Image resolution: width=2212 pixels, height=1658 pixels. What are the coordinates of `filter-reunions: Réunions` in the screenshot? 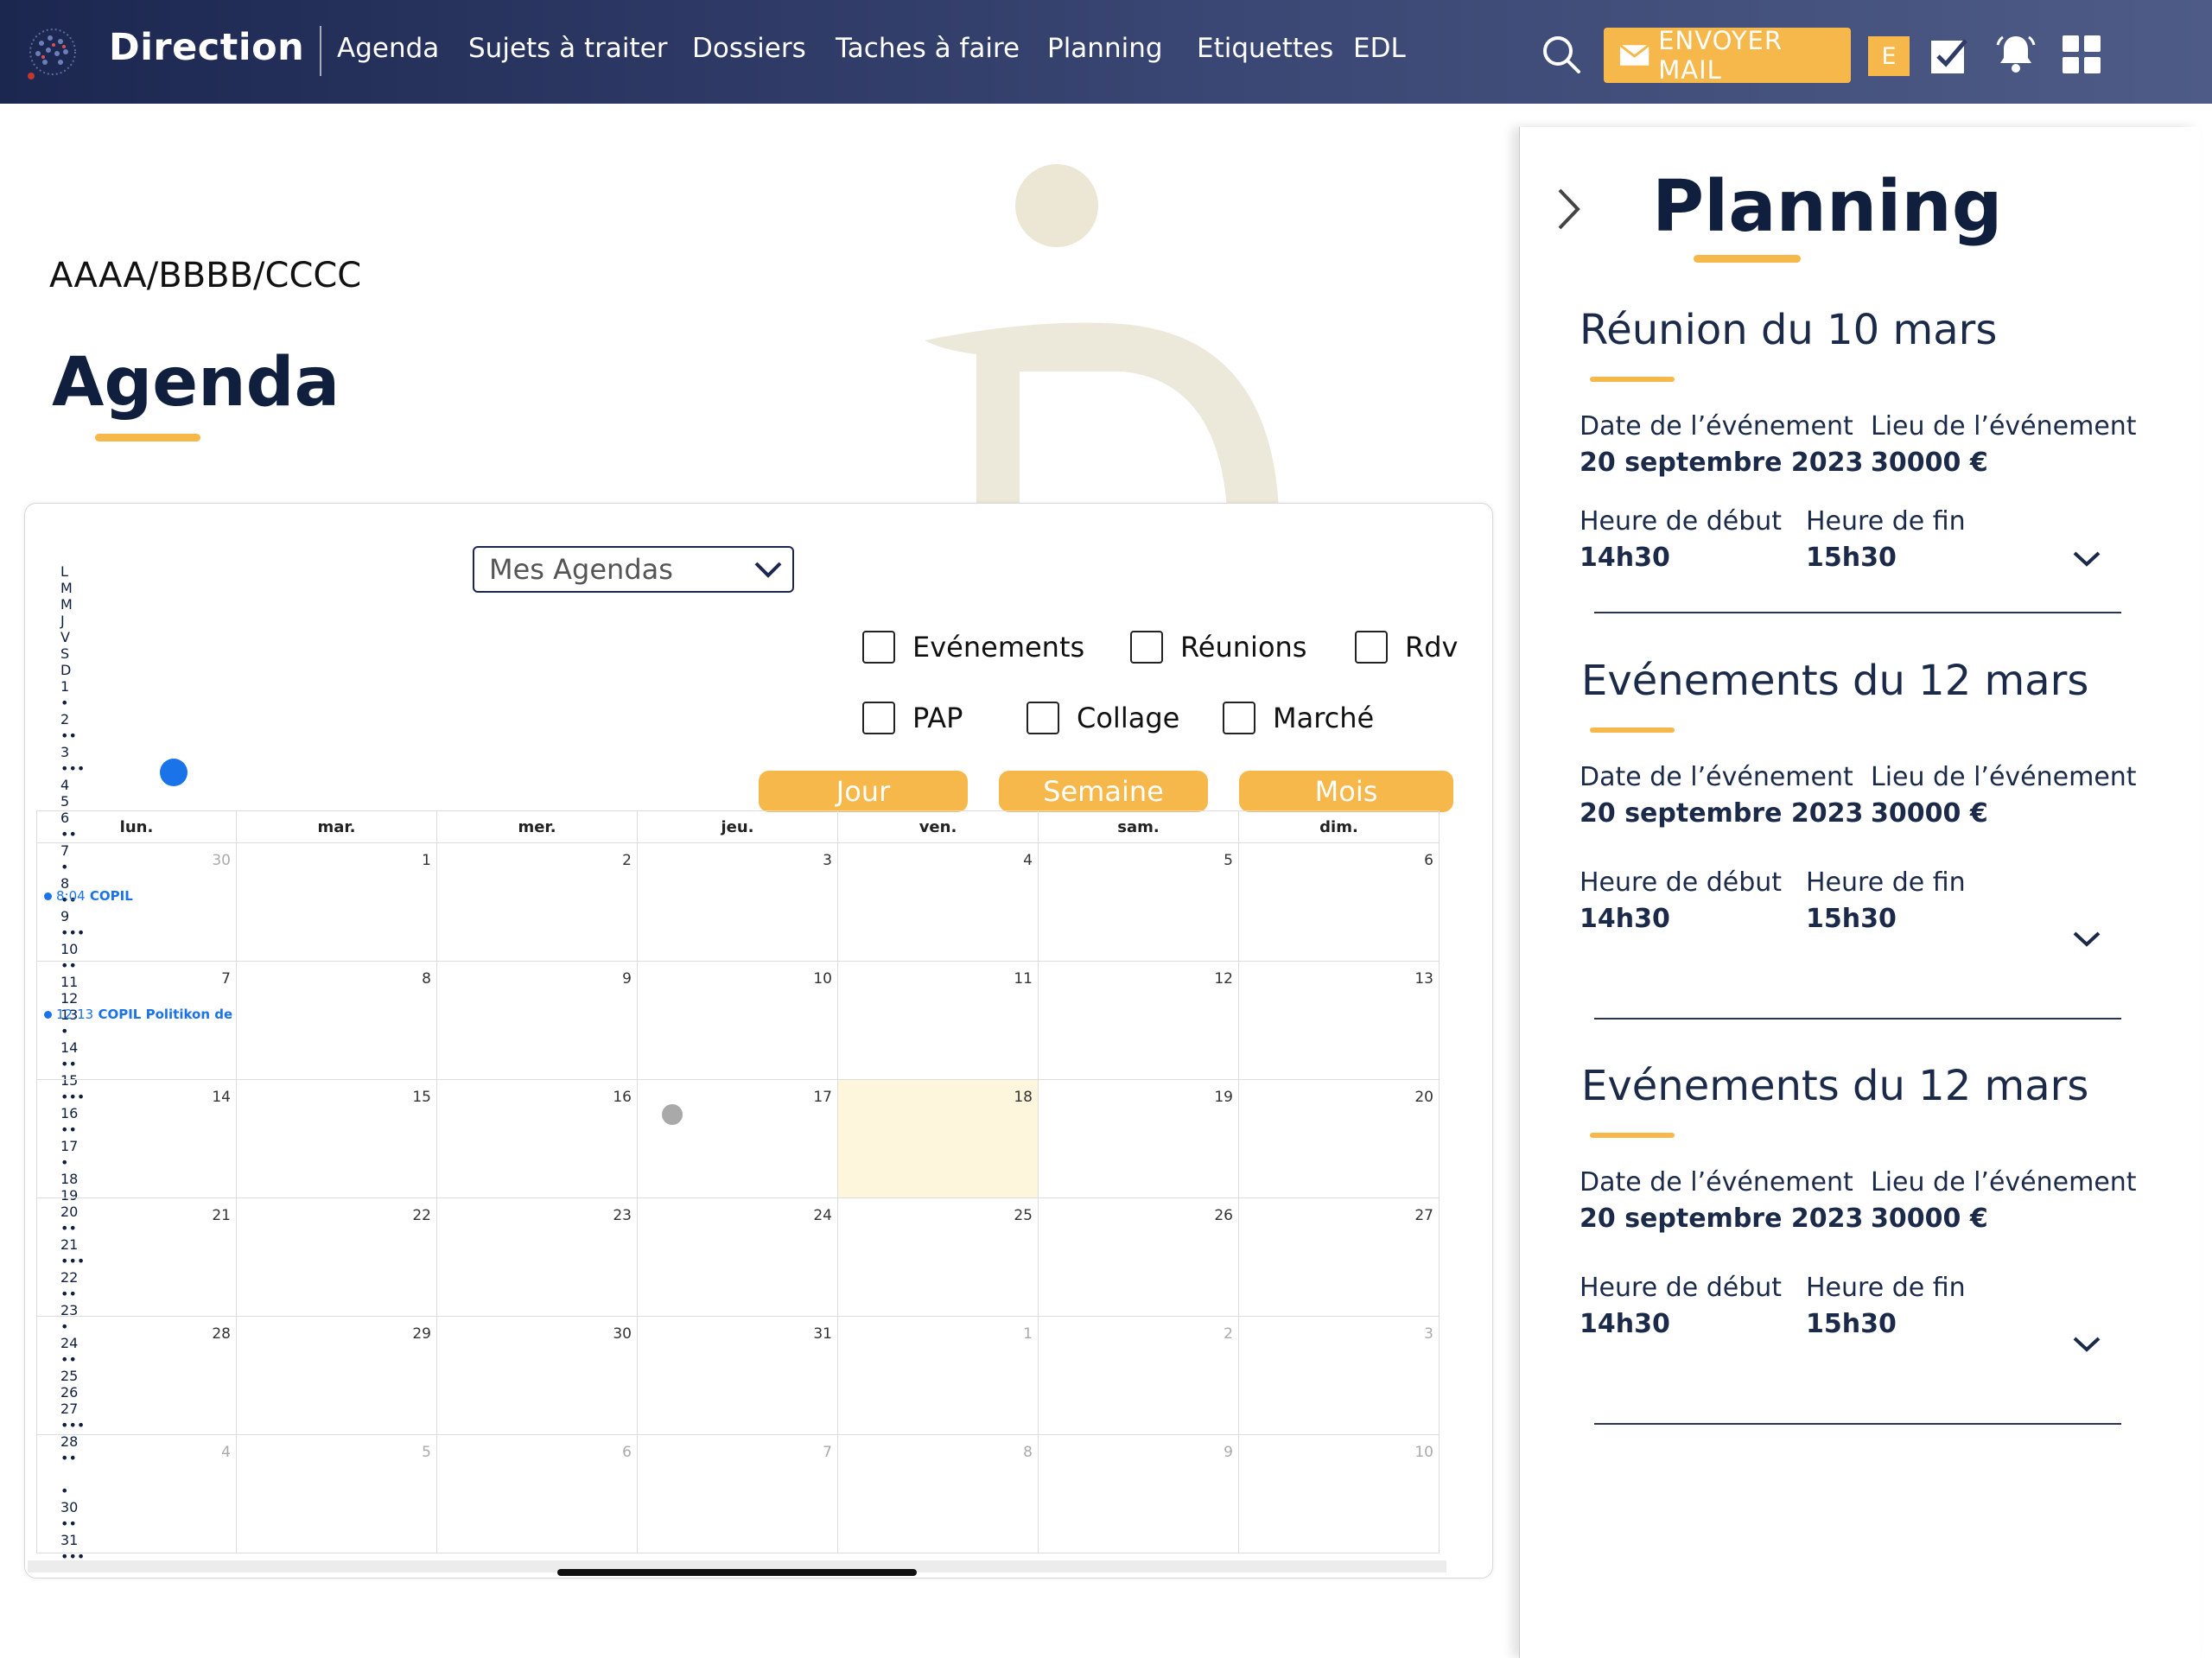 It's located at (1218, 647).